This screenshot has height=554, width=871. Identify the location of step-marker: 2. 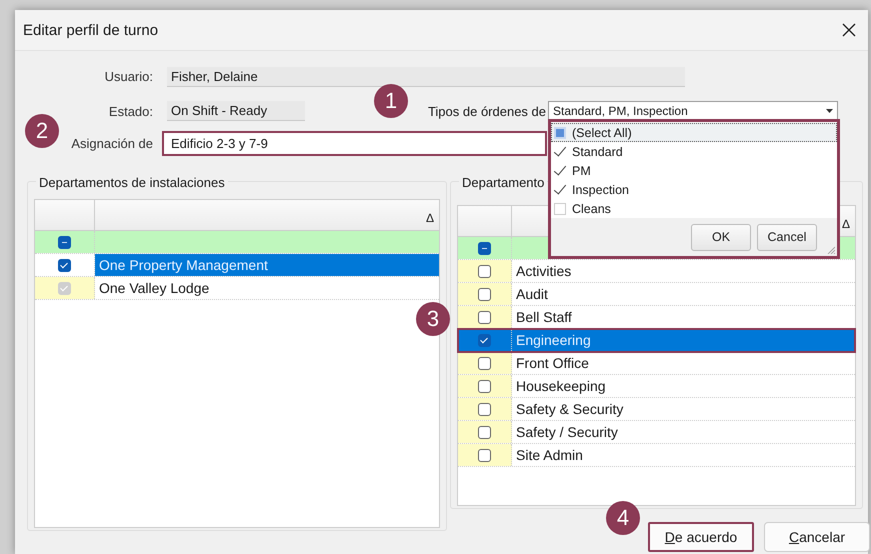
(42, 131).